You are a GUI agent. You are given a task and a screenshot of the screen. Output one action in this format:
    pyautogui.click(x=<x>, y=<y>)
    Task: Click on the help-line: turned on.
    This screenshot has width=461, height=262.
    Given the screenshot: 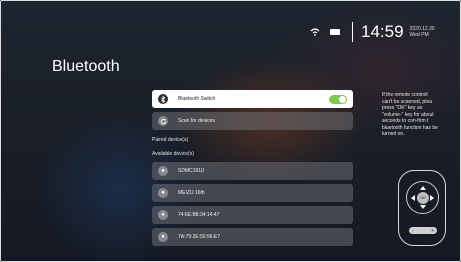 What is the action you would take?
    pyautogui.click(x=393, y=134)
    